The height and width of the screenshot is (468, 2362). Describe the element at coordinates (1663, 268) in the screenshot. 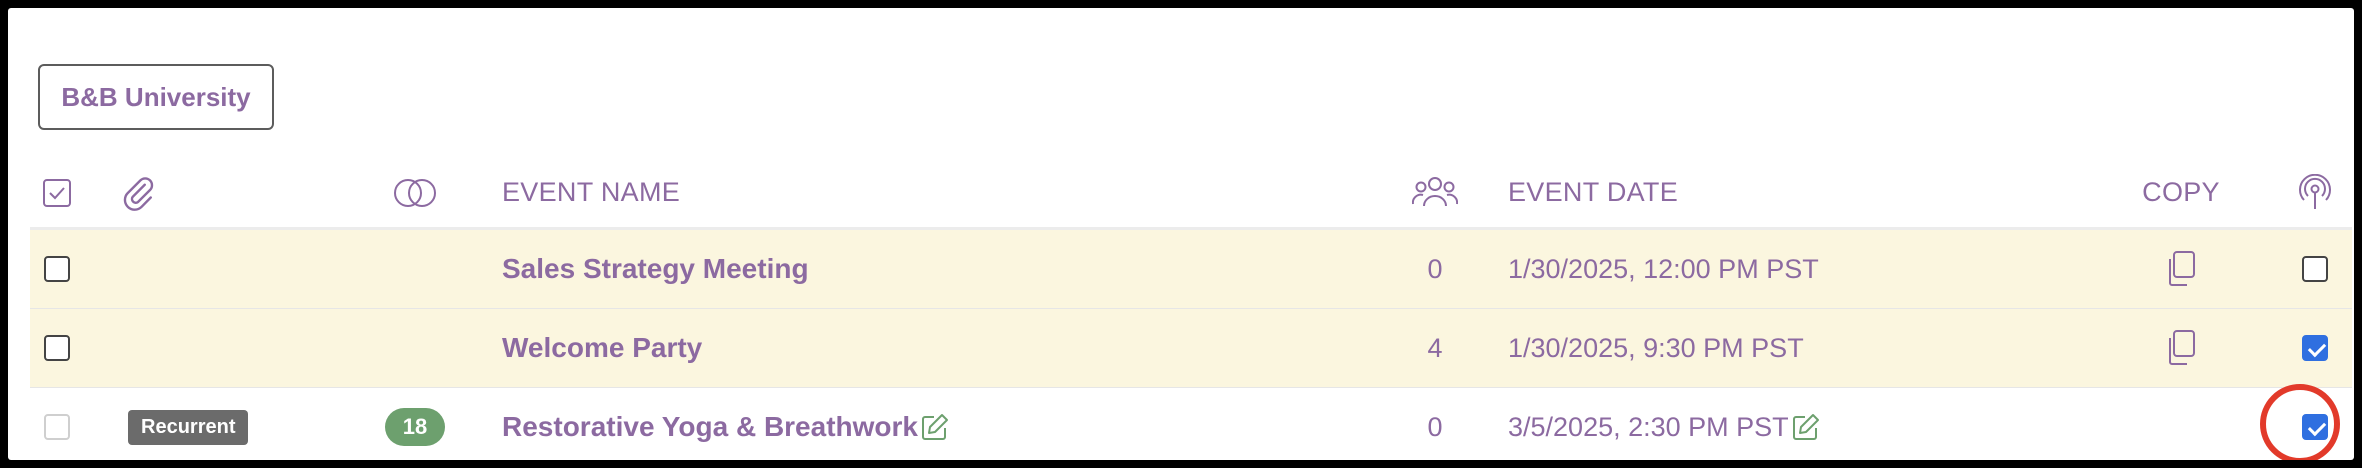

I see `event-date: 1/30/2025, 12:00 PM PST` at that location.